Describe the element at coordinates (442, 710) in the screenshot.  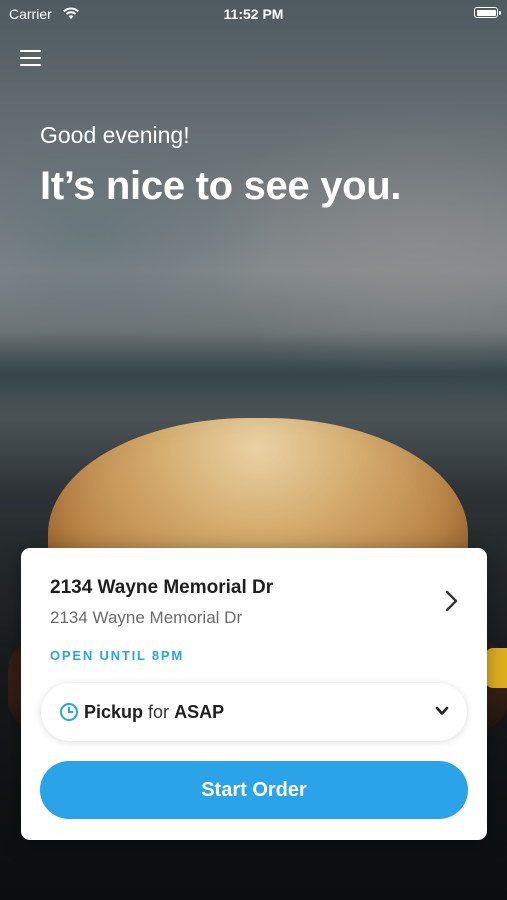
I see `chevron-down-icon` at that location.